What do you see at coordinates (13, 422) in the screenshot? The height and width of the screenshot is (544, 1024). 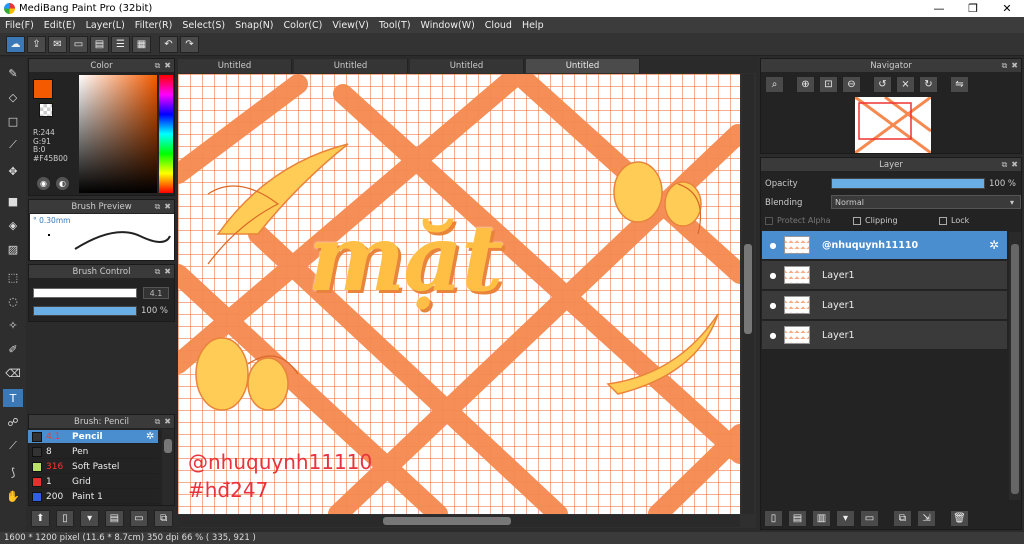 I see `operation-tool-icon: ☍` at bounding box center [13, 422].